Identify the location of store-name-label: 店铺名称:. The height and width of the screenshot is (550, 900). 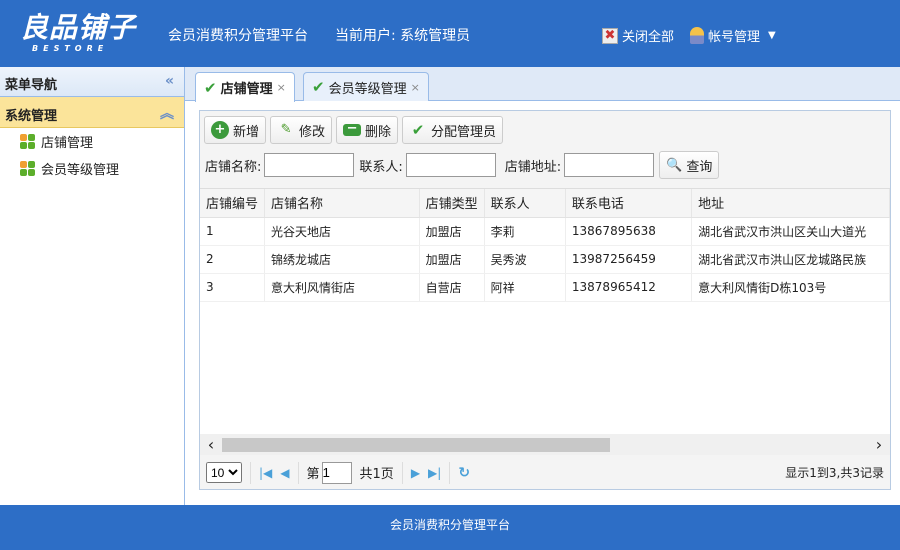
(233, 167).